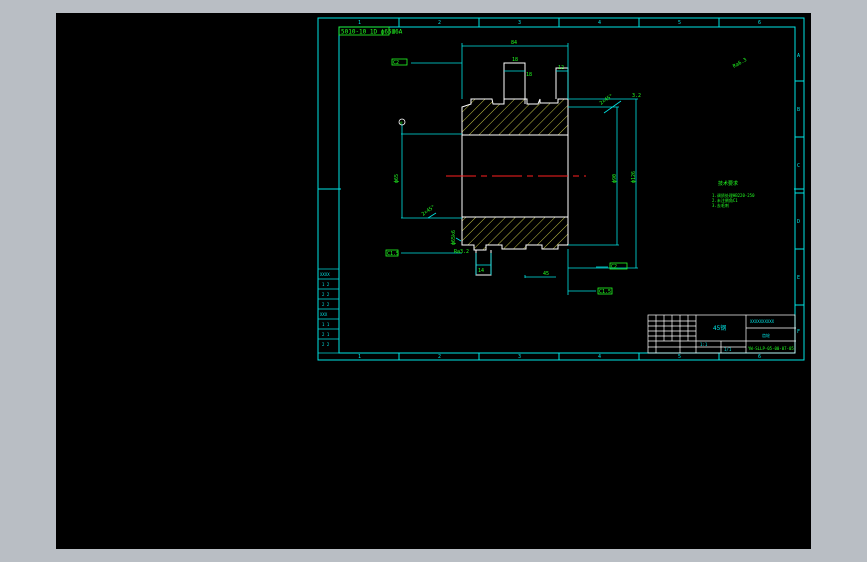 This screenshot has height=562, width=867. I want to click on zone-right-e: E, so click(798, 278).